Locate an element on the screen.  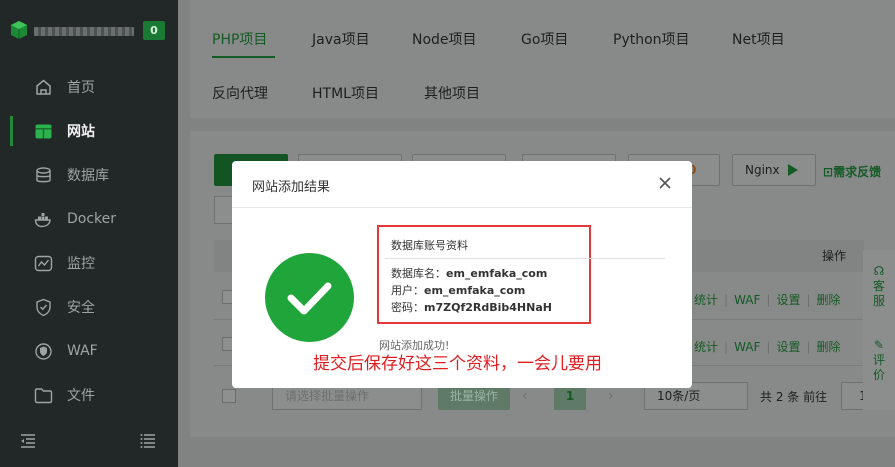
db-name-label: 数据库名： is located at coordinates (418, 273).